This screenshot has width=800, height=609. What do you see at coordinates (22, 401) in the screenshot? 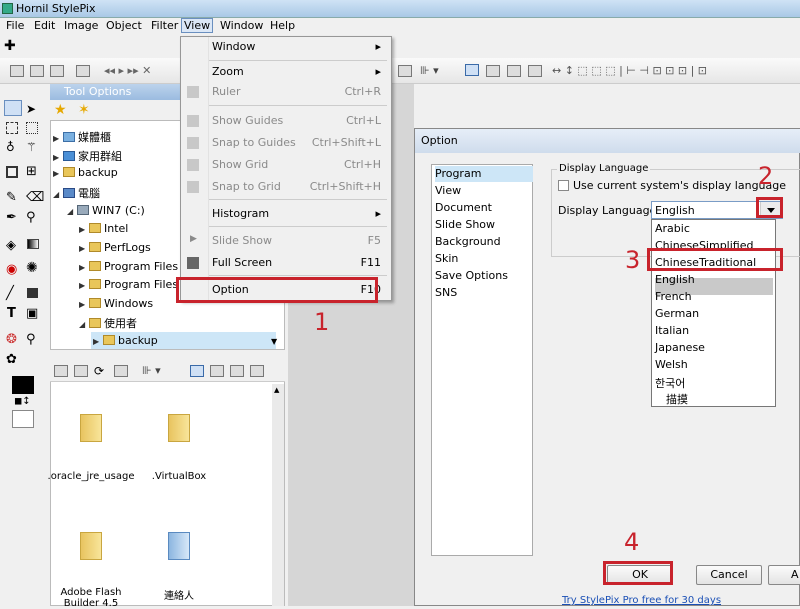
I see `swap-colors-icon: ◼↕` at bounding box center [22, 401].